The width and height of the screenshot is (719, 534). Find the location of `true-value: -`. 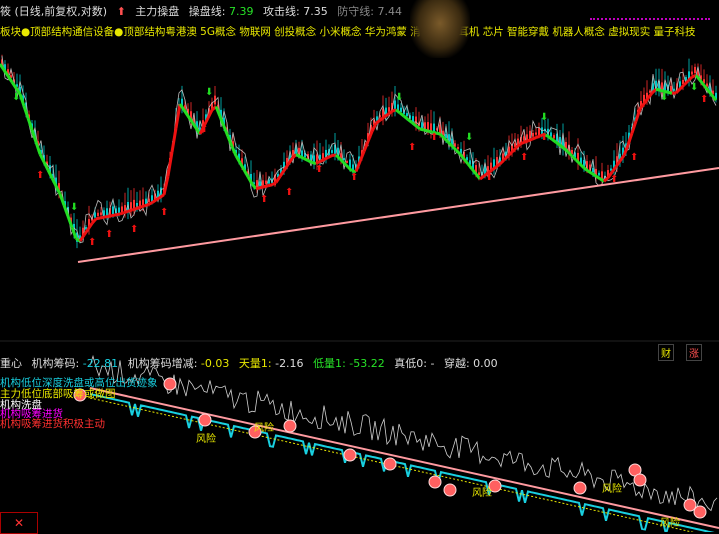

true-value: - is located at coordinates (432, 363).